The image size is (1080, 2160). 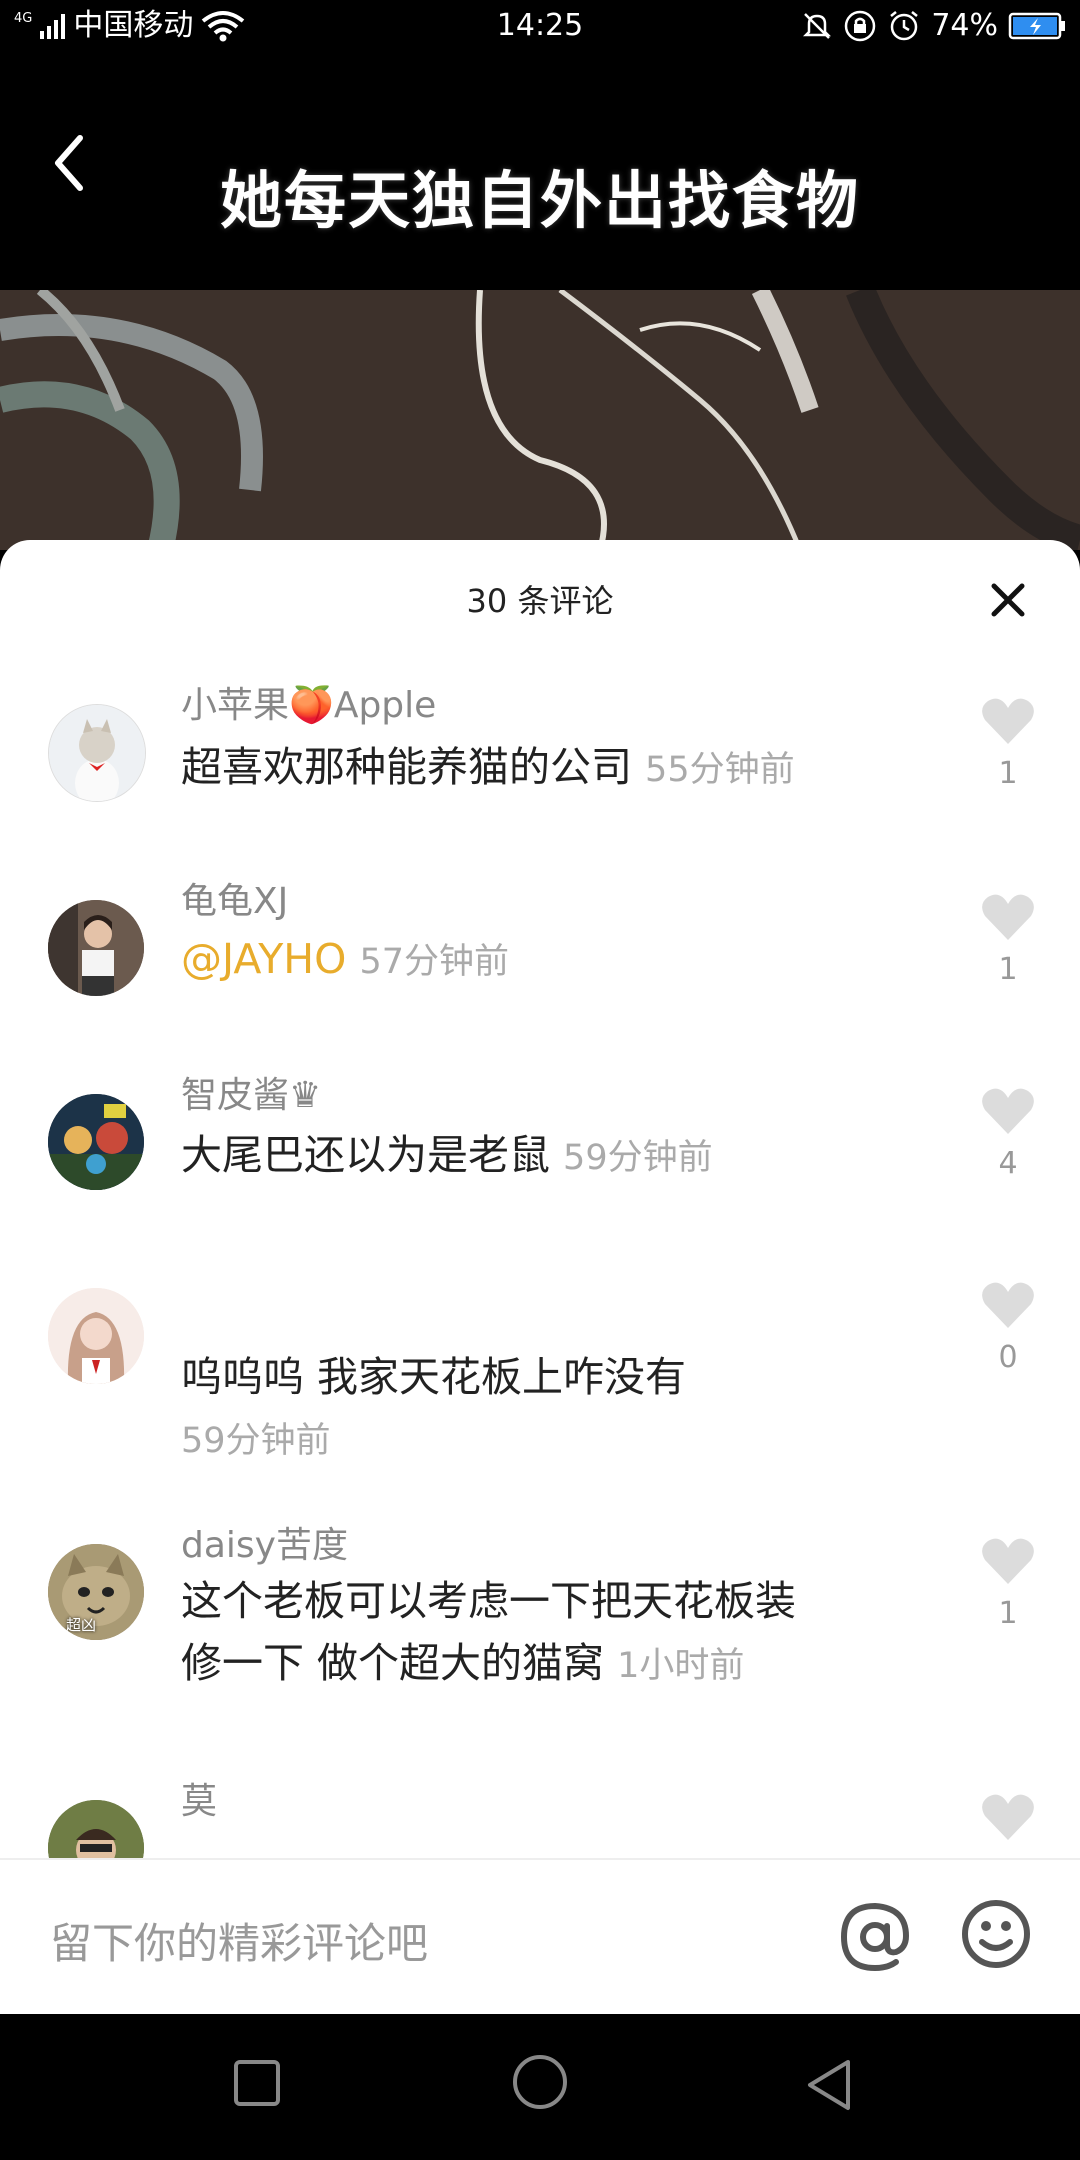 What do you see at coordinates (1008, 600) in the screenshot?
I see `close-icon` at bounding box center [1008, 600].